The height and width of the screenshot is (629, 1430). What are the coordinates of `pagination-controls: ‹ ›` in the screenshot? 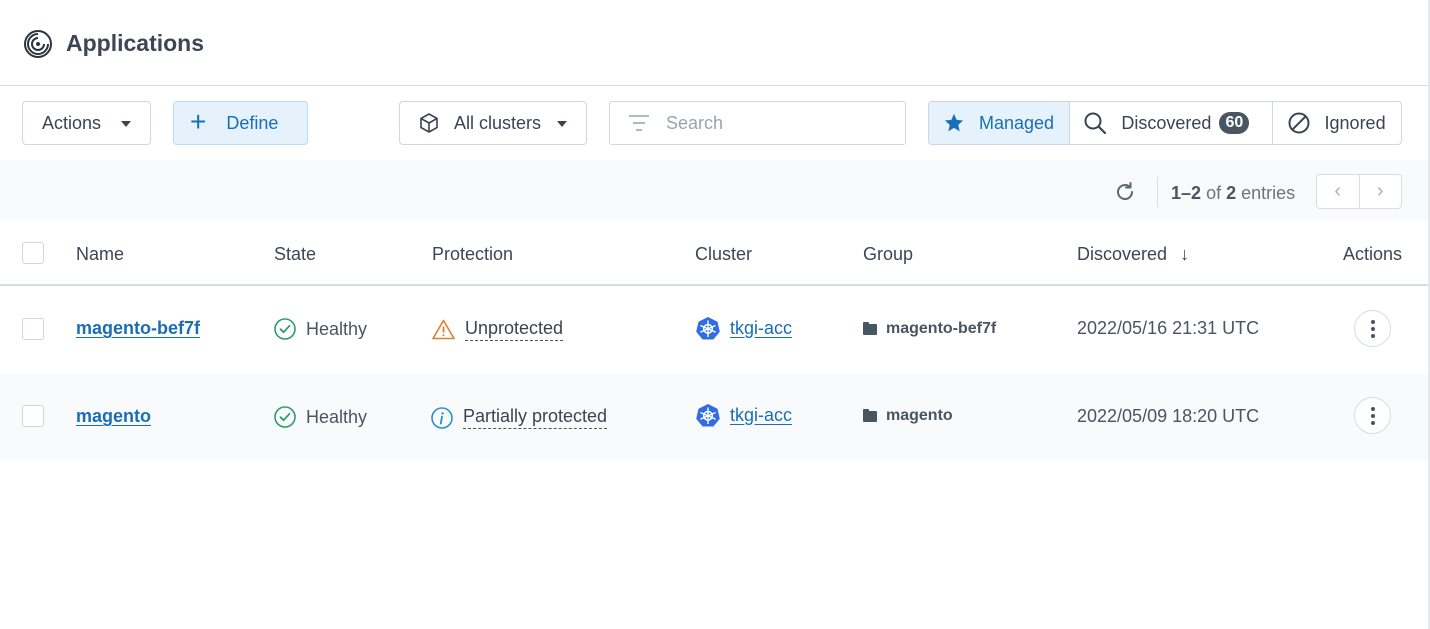 It's located at (1359, 191).